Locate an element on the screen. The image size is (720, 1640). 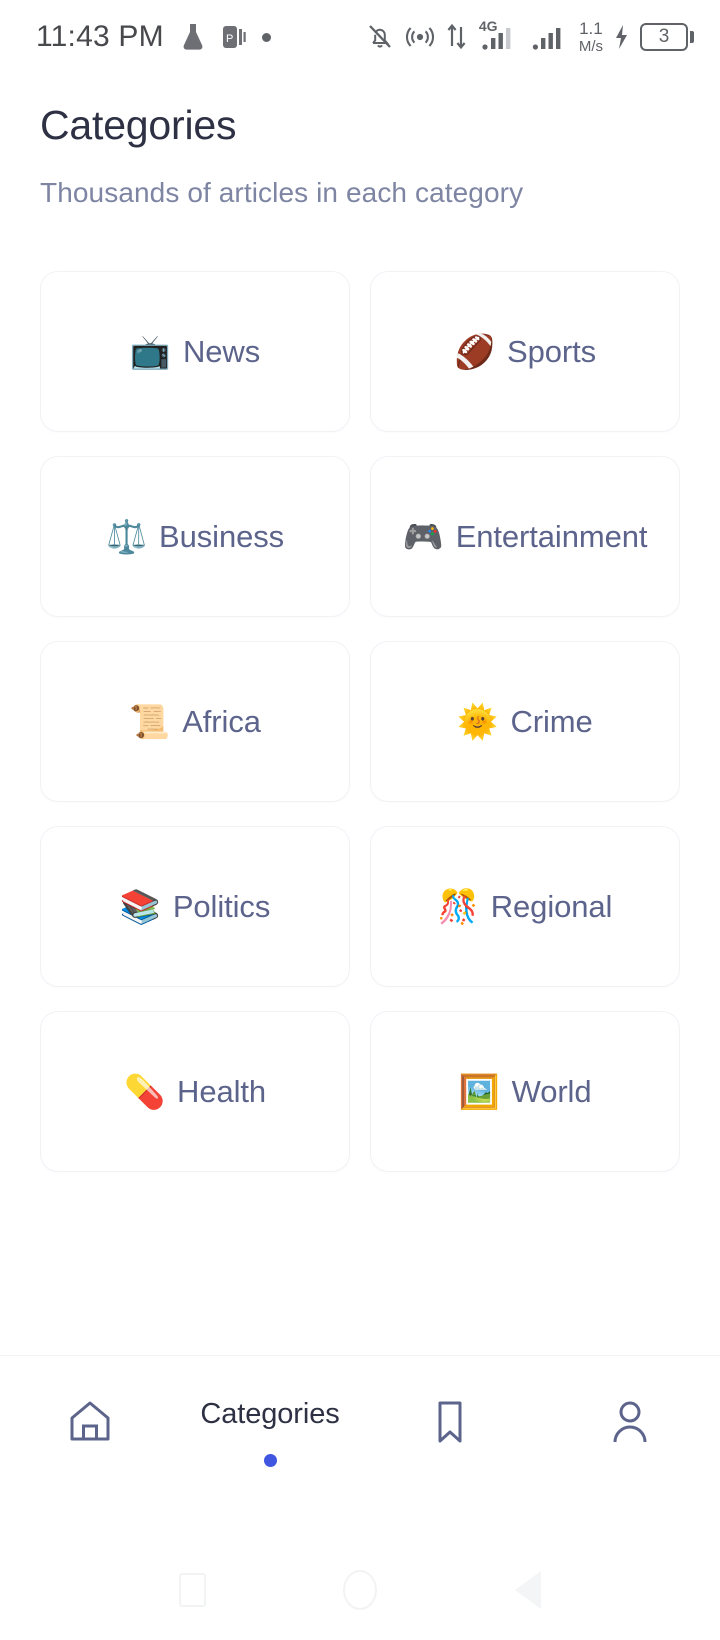
football-emoji: 🏈 is located at coordinates (474, 351).